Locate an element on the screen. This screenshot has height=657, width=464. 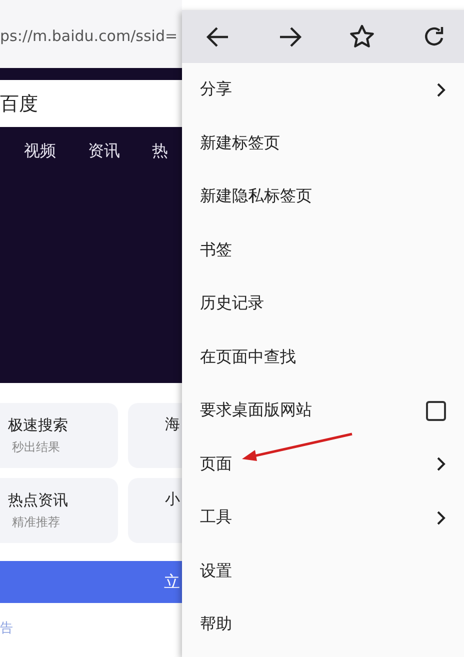
menu-item-label: 工具 is located at coordinates (216, 517).